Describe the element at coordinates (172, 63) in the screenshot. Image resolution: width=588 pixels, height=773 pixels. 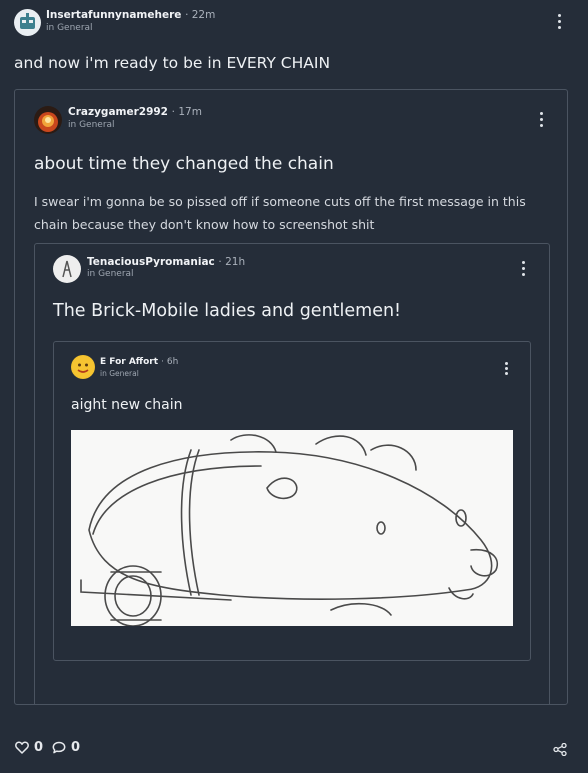
I see `post-title: and now i'm ready to be in EVERY CHAIN` at that location.